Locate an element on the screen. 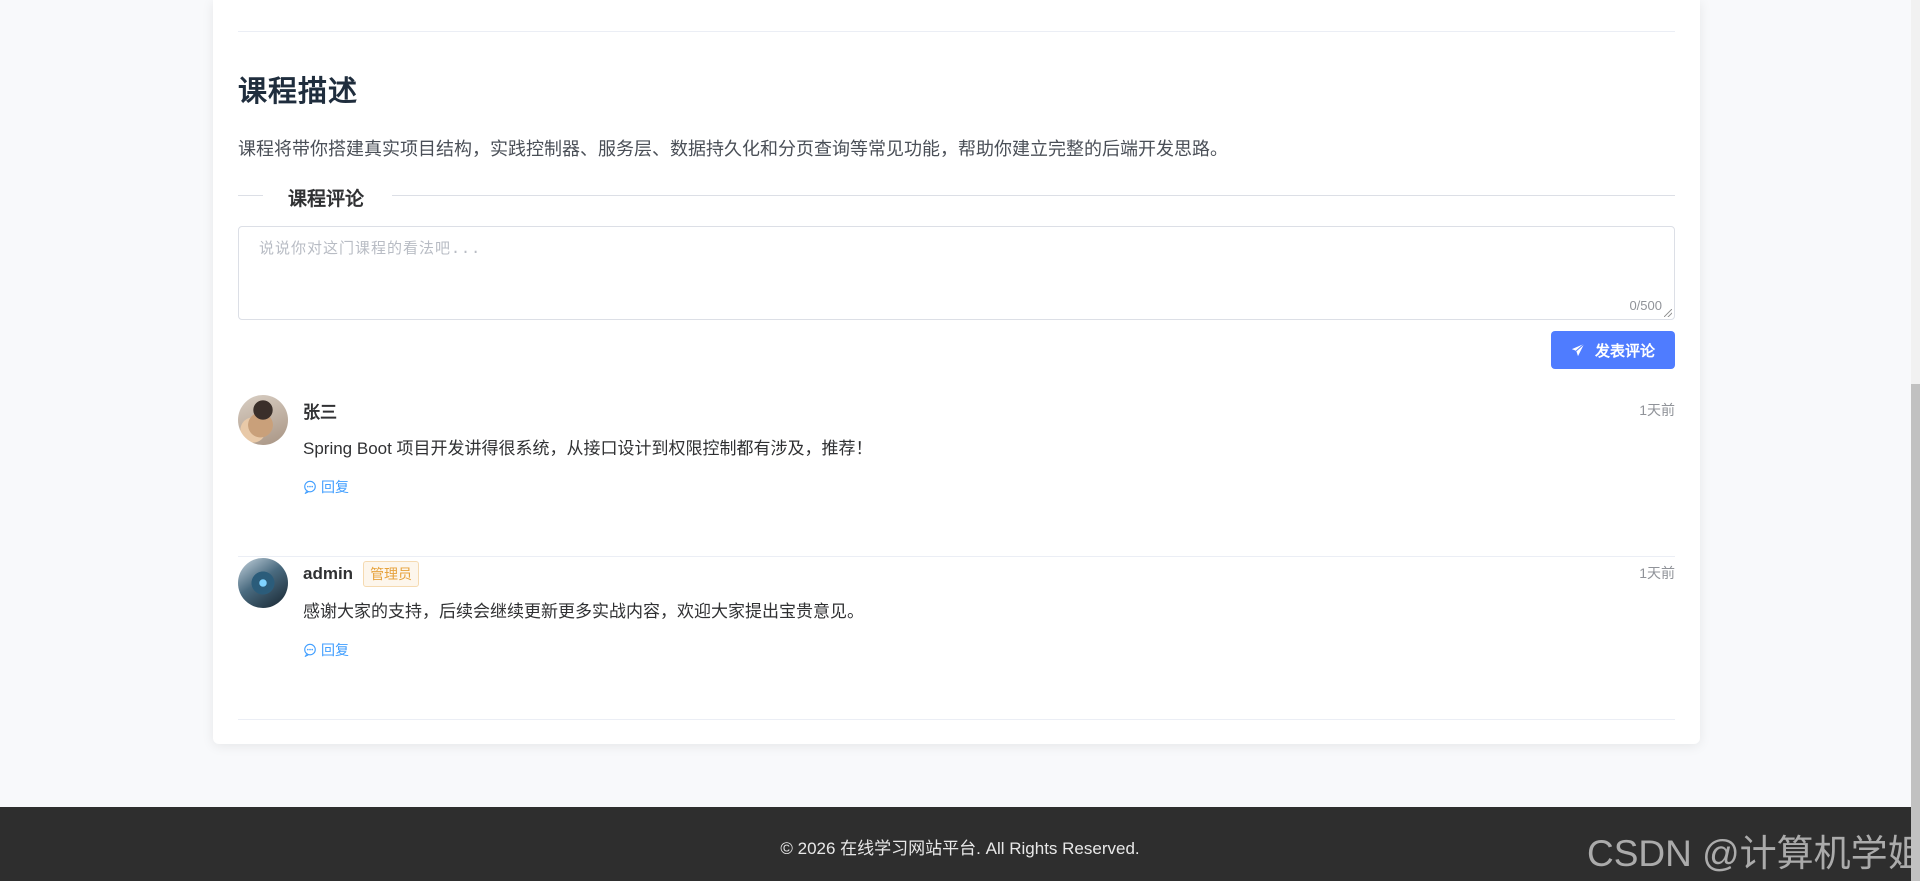 This screenshot has width=1920, height=881. scrollbar-thumb is located at coordinates (1915, 632).